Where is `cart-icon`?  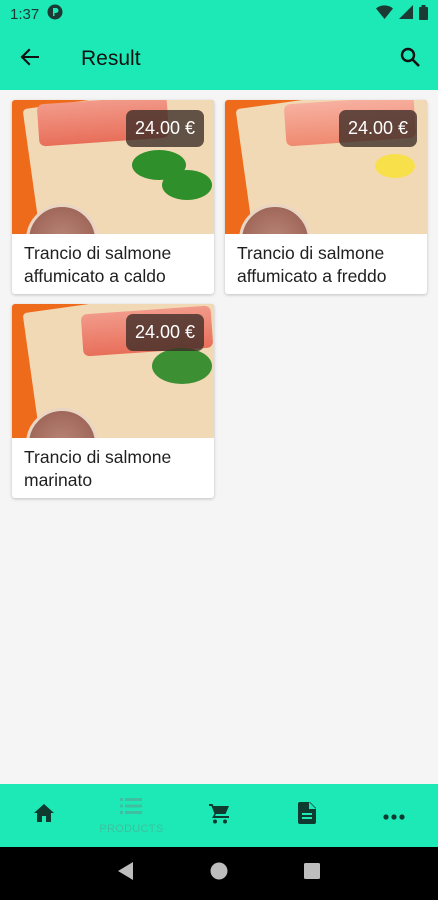 cart-icon is located at coordinates (219, 815).